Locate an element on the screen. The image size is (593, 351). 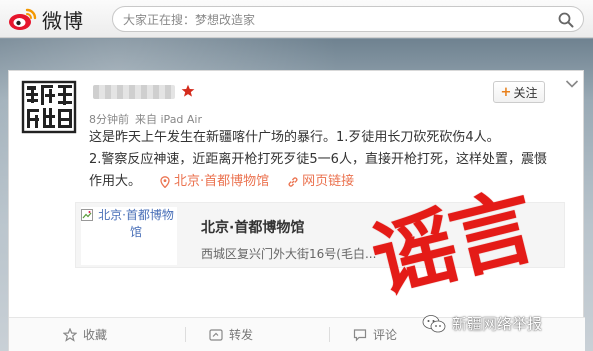
repost-icon is located at coordinates (216, 334).